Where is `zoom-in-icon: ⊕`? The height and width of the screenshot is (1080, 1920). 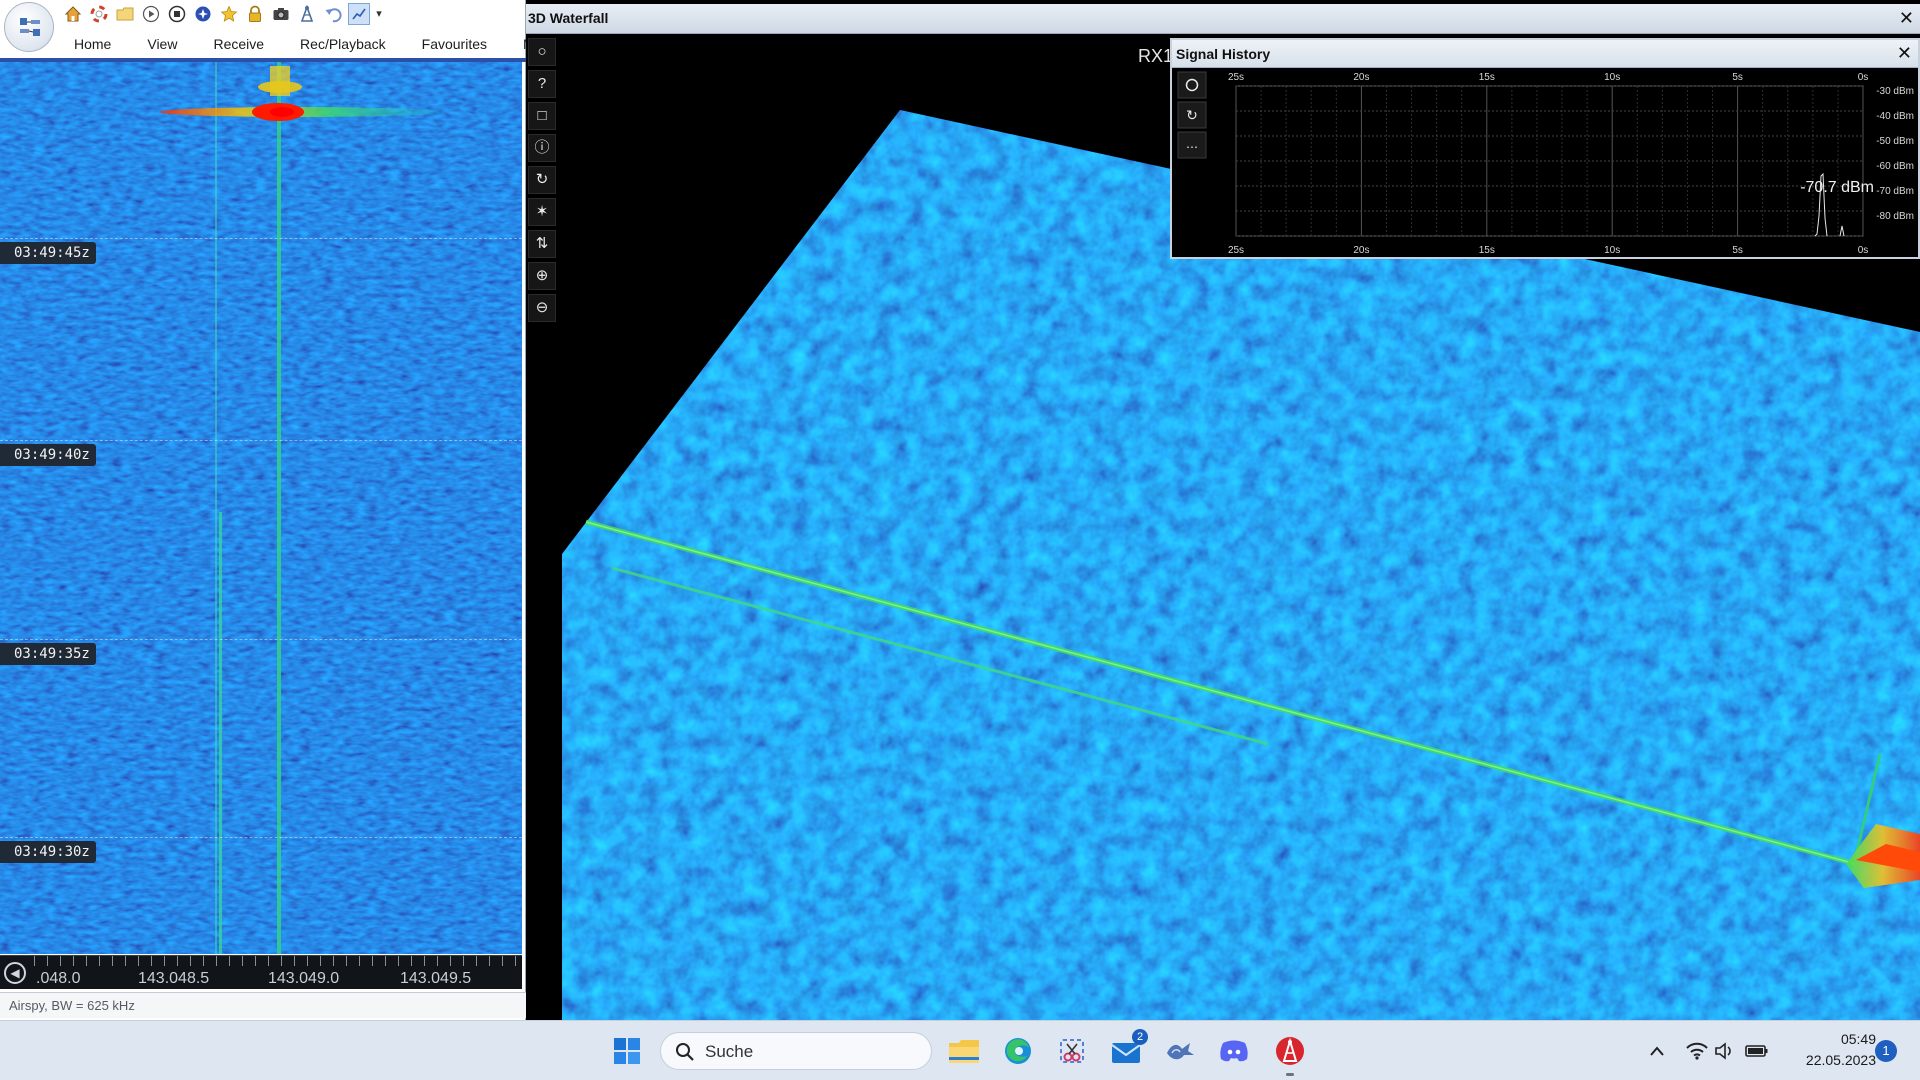 zoom-in-icon: ⊕ is located at coordinates (542, 276).